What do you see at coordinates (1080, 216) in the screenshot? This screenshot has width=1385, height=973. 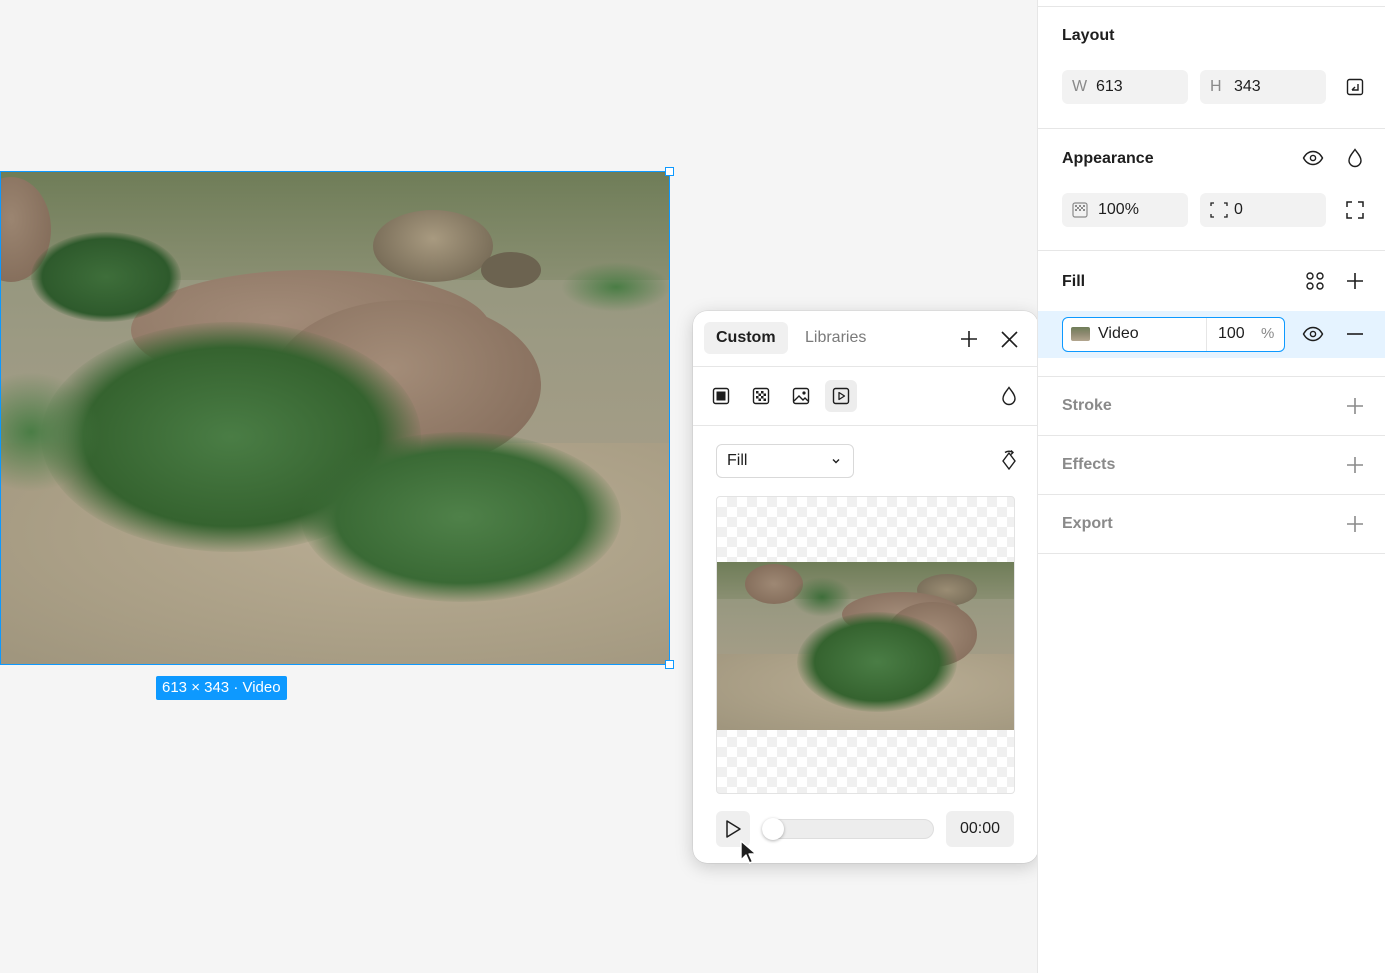 I see `opacity-icon` at bounding box center [1080, 216].